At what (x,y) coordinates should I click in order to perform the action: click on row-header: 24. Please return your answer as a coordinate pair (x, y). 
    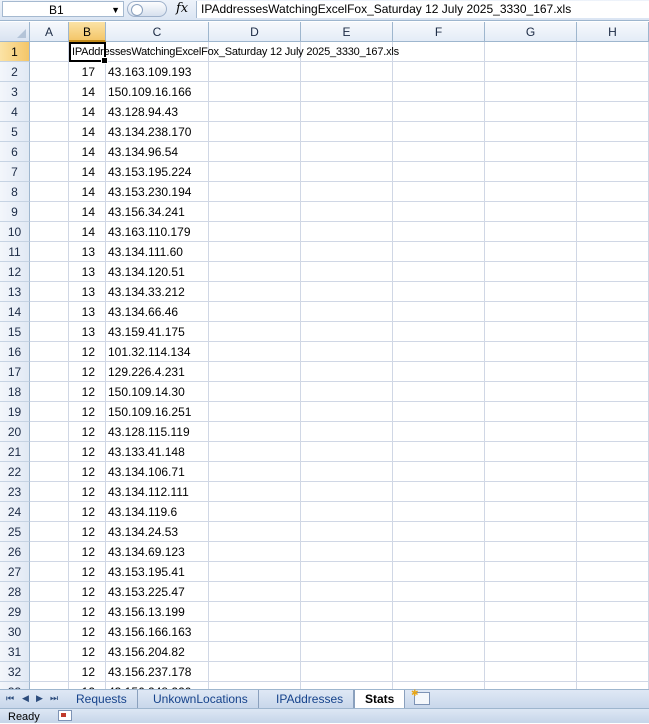
    Looking at the image, I should click on (15, 512).